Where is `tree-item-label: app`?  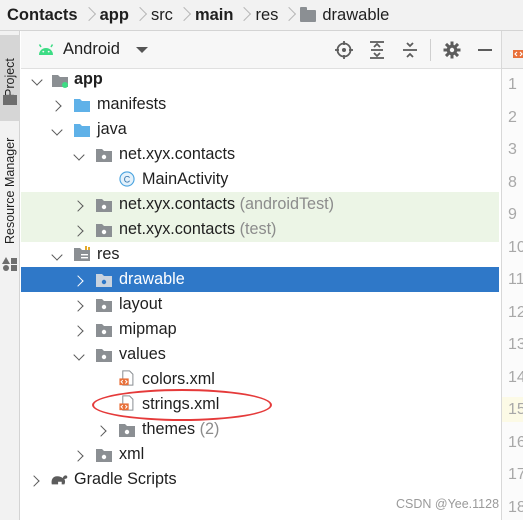
tree-item-label: app is located at coordinates (88, 79).